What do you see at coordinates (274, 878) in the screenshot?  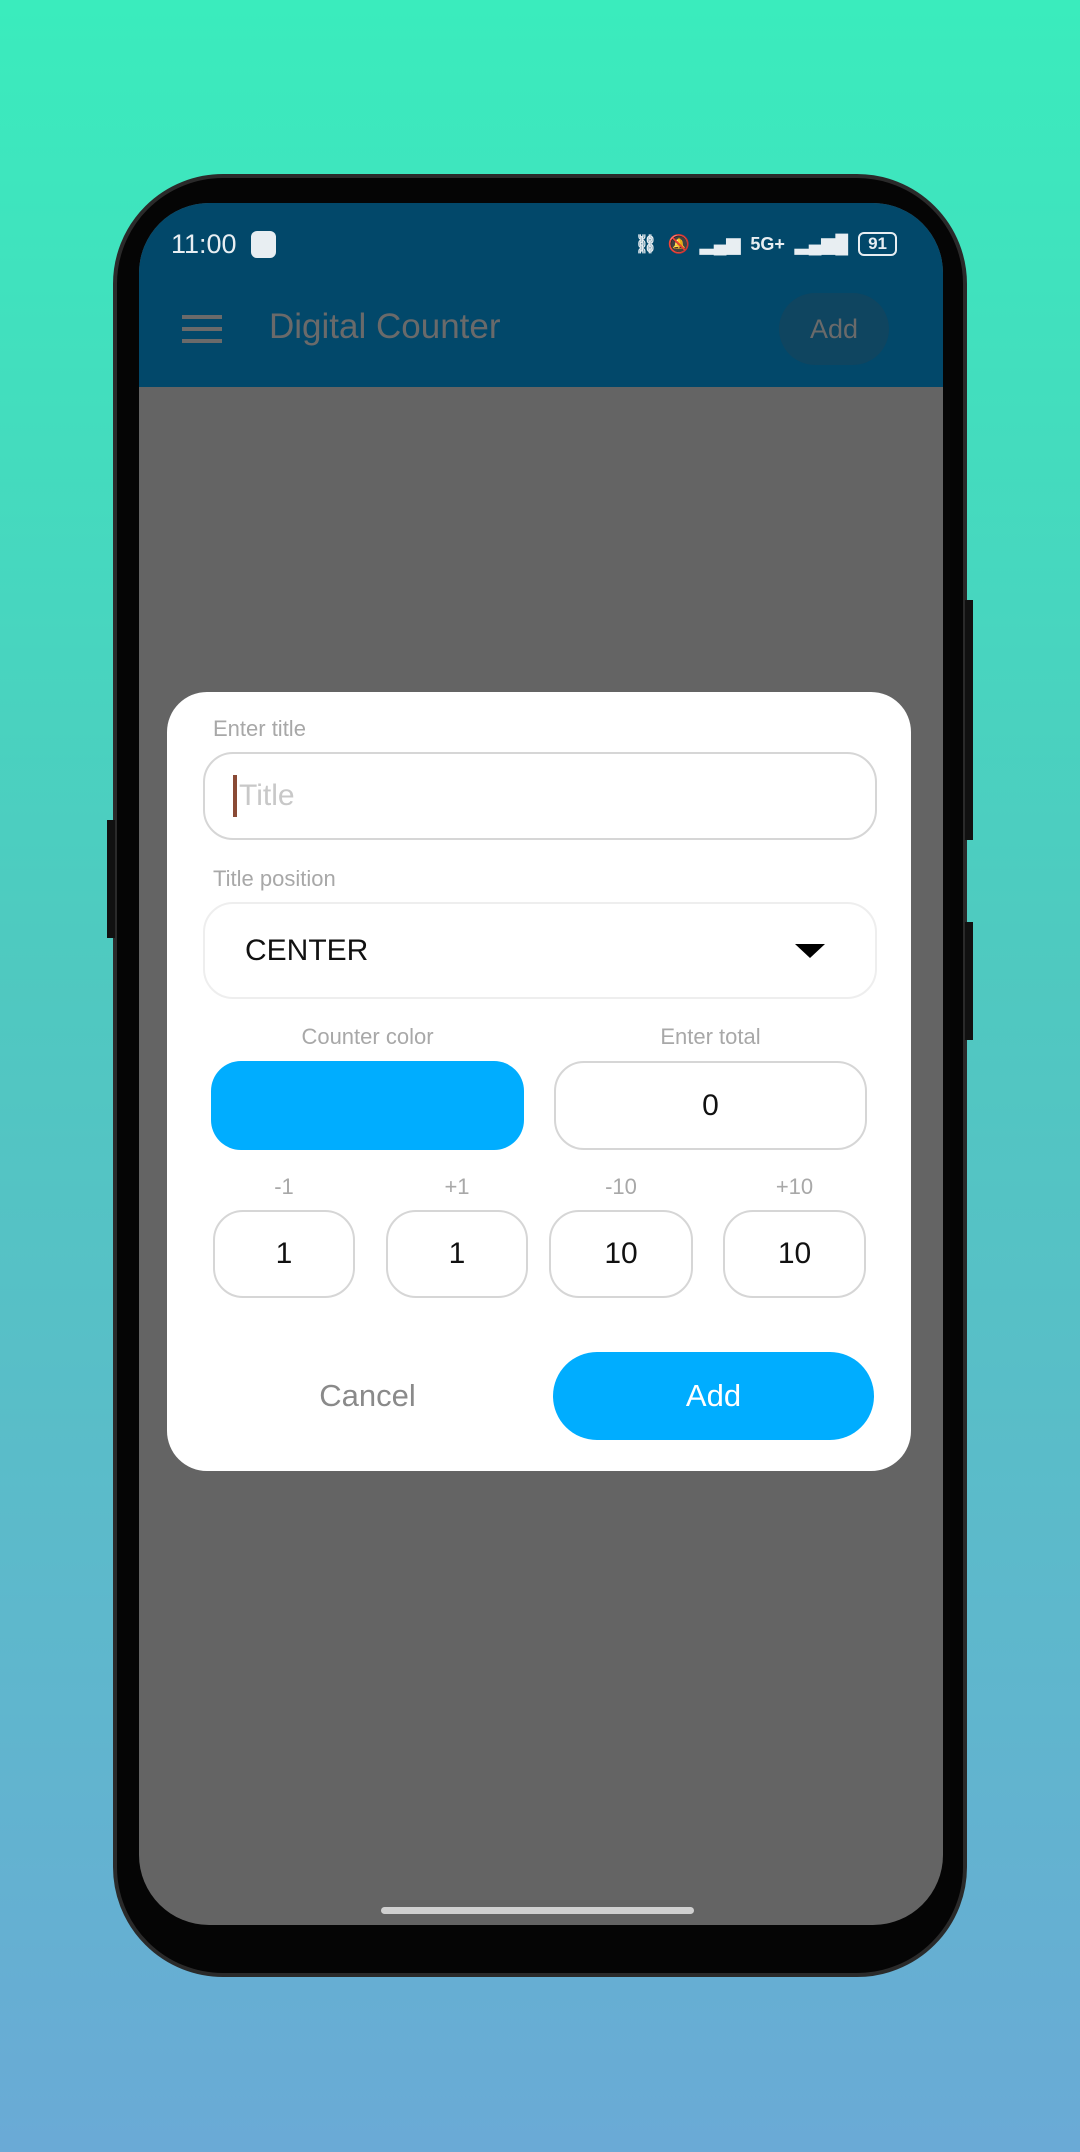 I see `position-label: Title position` at bounding box center [274, 878].